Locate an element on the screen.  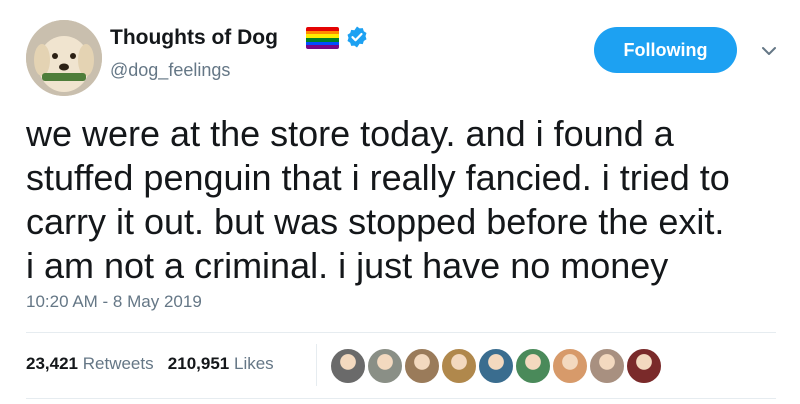
likes-stat: 210,951 Likes is located at coordinates (221, 363).